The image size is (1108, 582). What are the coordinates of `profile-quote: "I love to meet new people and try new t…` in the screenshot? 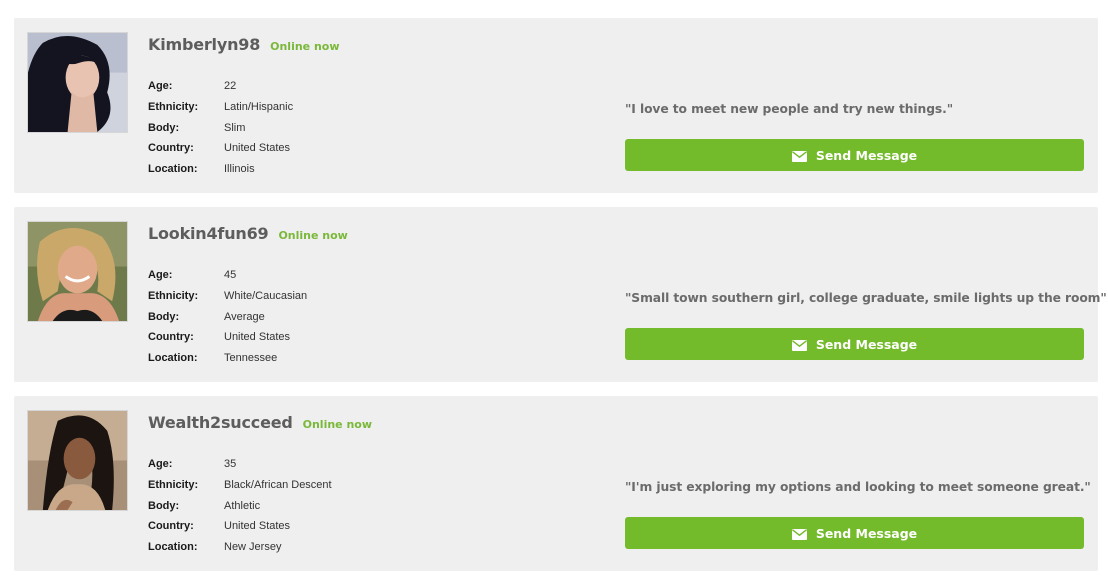 It's located at (789, 109).